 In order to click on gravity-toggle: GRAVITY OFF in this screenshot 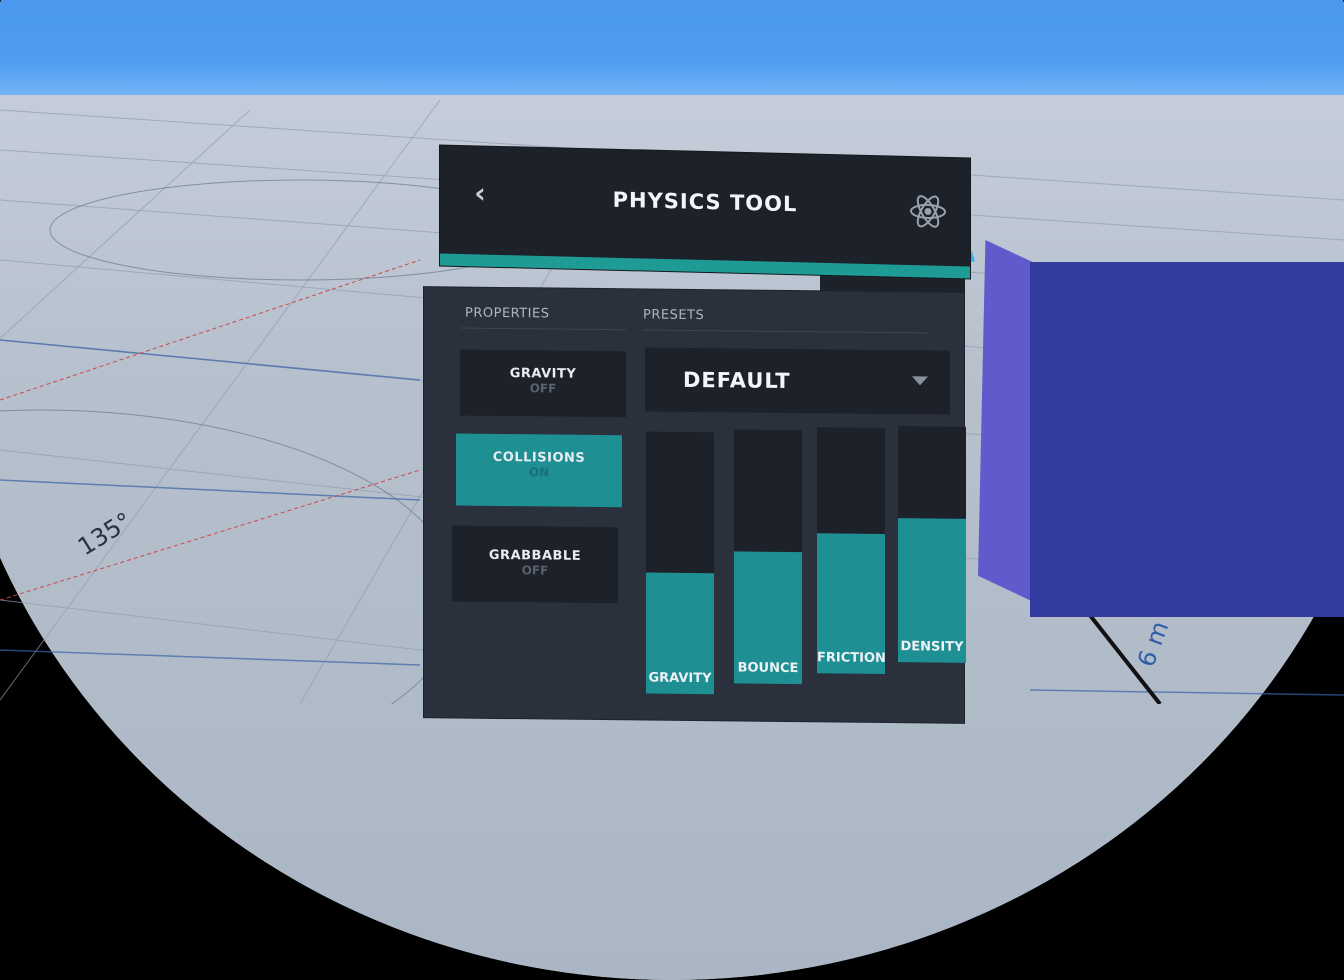, I will do `click(543, 383)`.